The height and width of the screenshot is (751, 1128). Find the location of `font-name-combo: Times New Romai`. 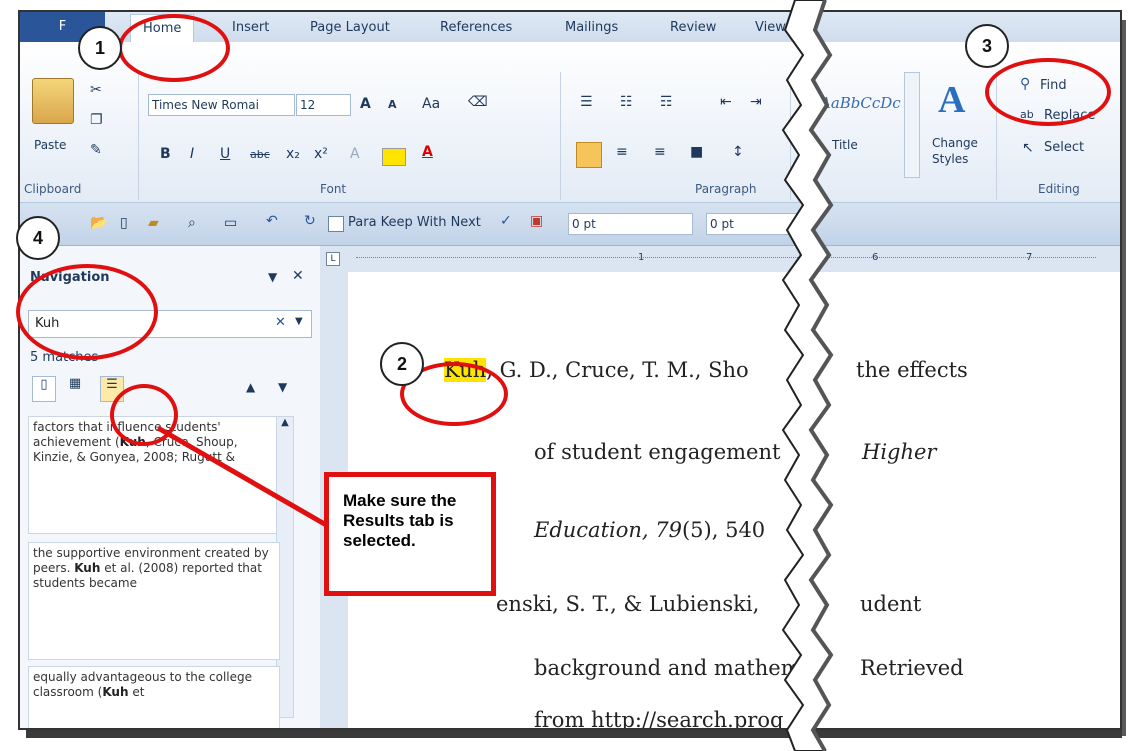

font-name-combo: Times New Romai is located at coordinates (221, 105).